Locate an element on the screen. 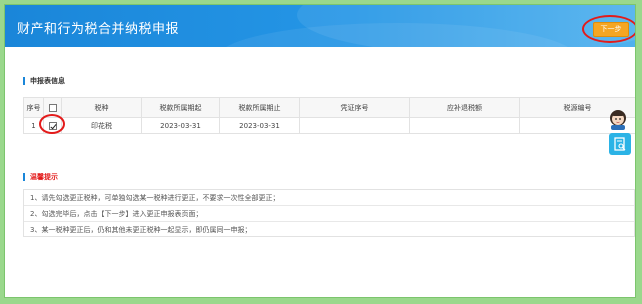 The width and height of the screenshot is (642, 304). row-checkbox is located at coordinates (52, 125).